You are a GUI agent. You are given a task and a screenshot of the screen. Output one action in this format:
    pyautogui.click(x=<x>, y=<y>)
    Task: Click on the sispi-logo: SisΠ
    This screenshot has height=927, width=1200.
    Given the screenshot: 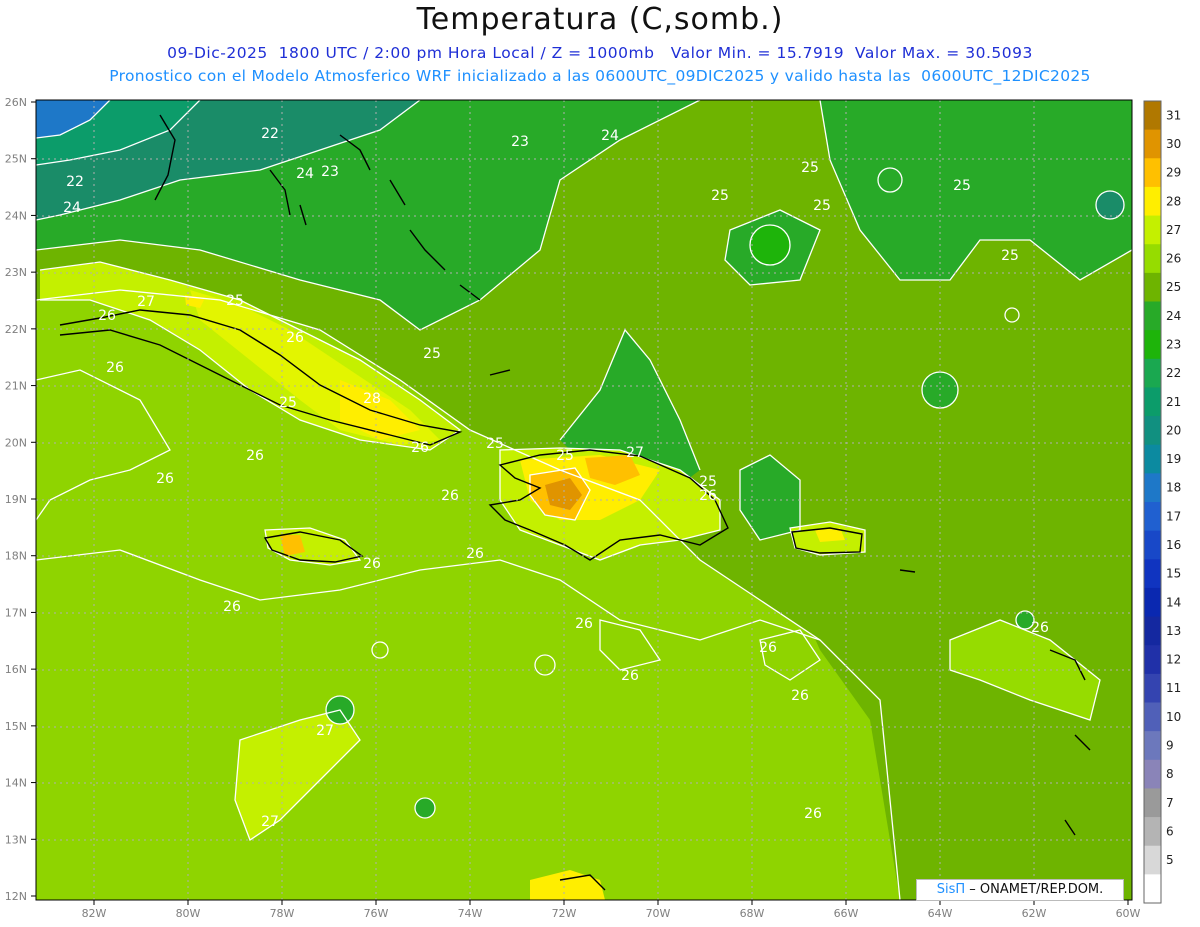 What is the action you would take?
    pyautogui.click(x=951, y=889)
    